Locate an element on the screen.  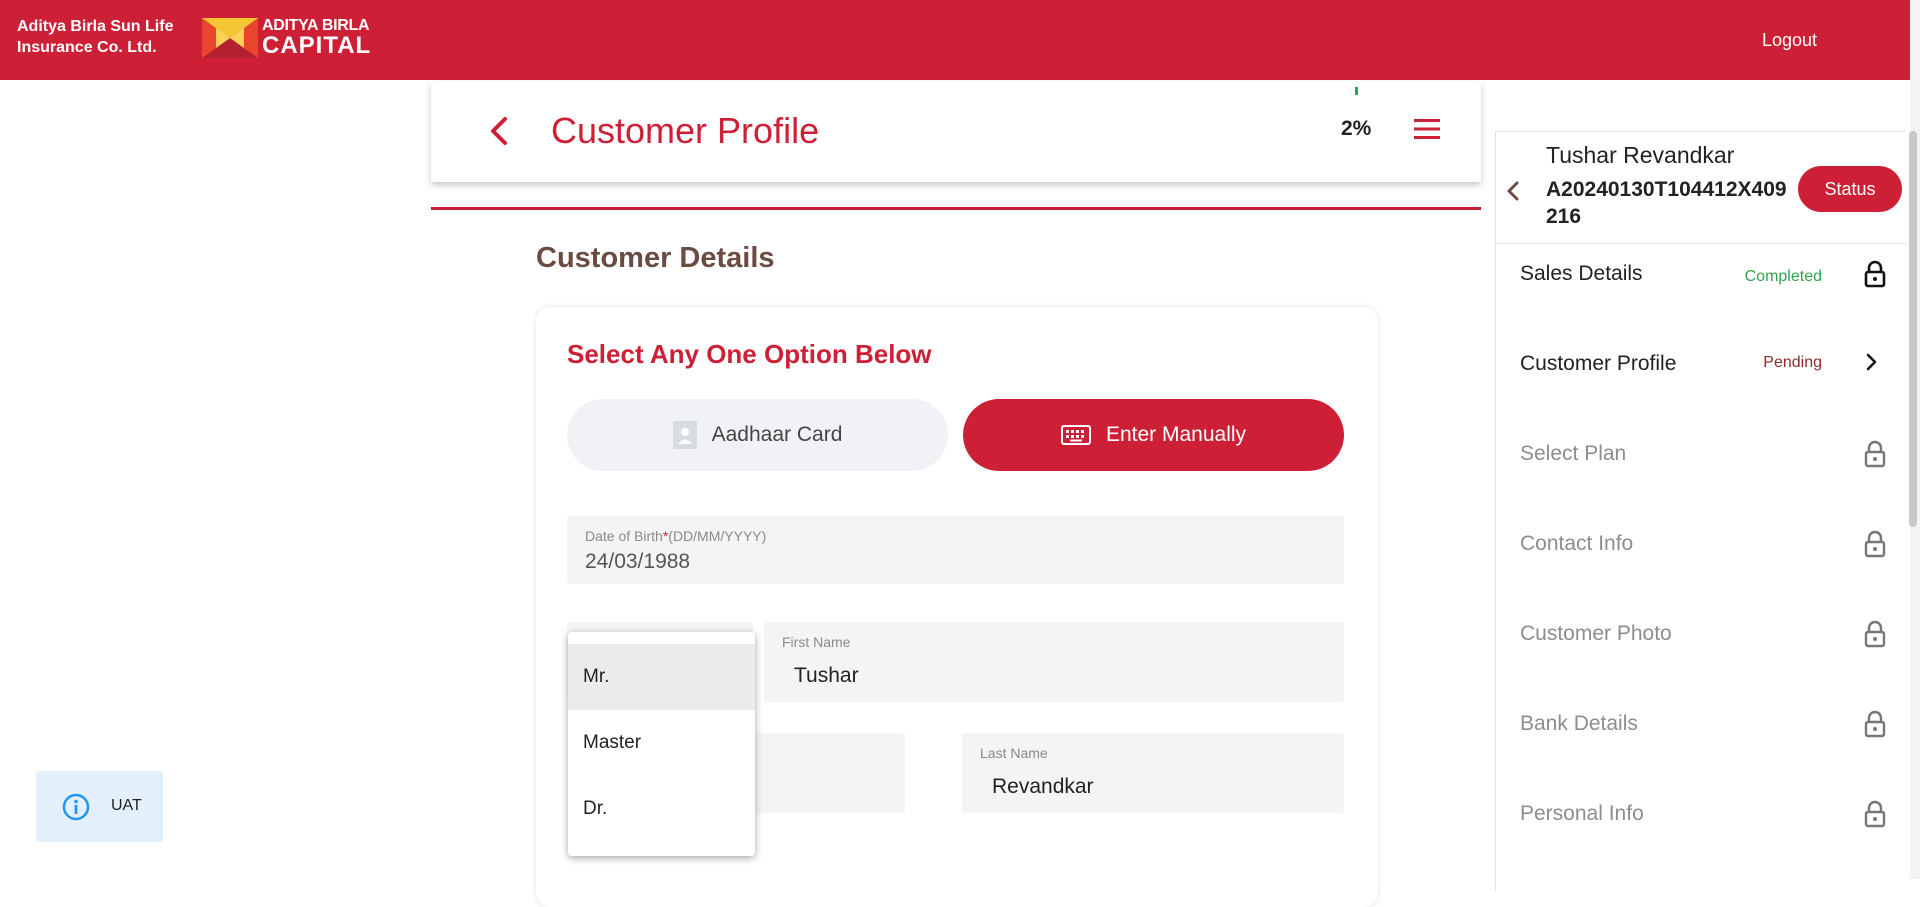
dropdown-option-mr: Mr. is located at coordinates (661, 677).